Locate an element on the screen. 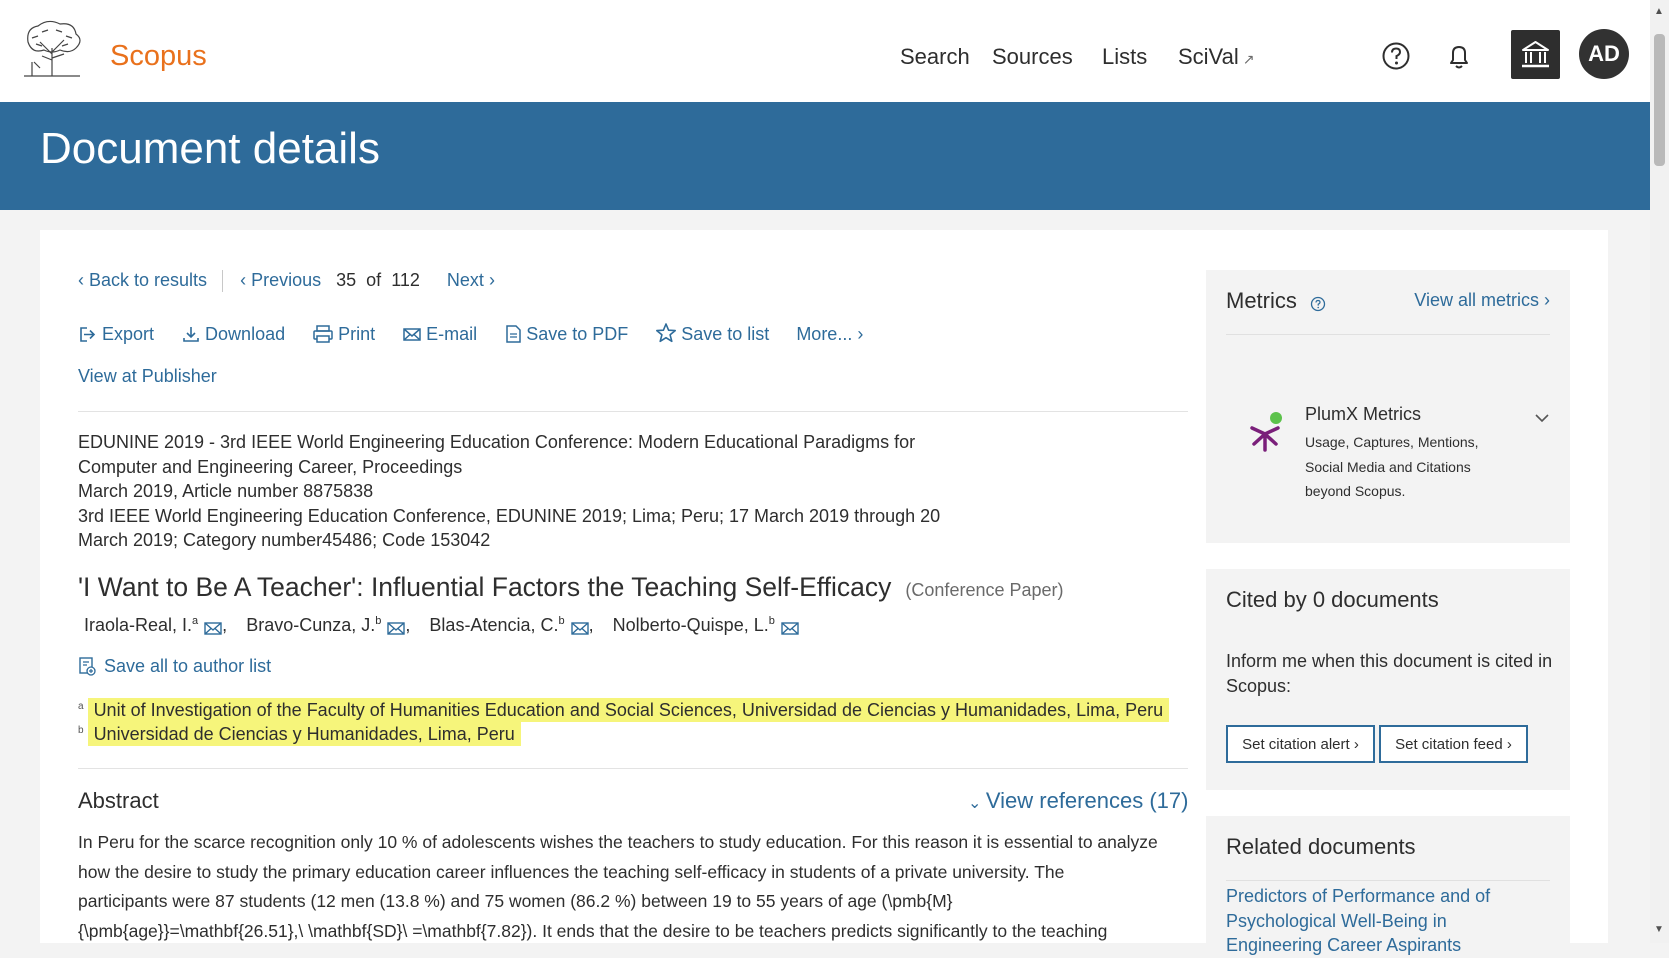 This screenshot has width=1669, height=958. star-icon is located at coordinates (666, 333).